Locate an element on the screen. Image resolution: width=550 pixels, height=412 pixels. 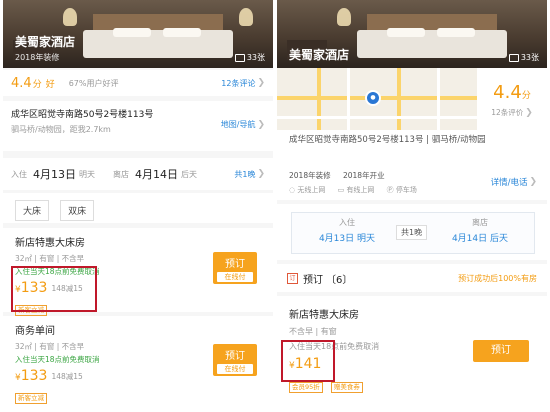
nearby-area: 驷马桥/动物园 is located at coordinates (458, 140).